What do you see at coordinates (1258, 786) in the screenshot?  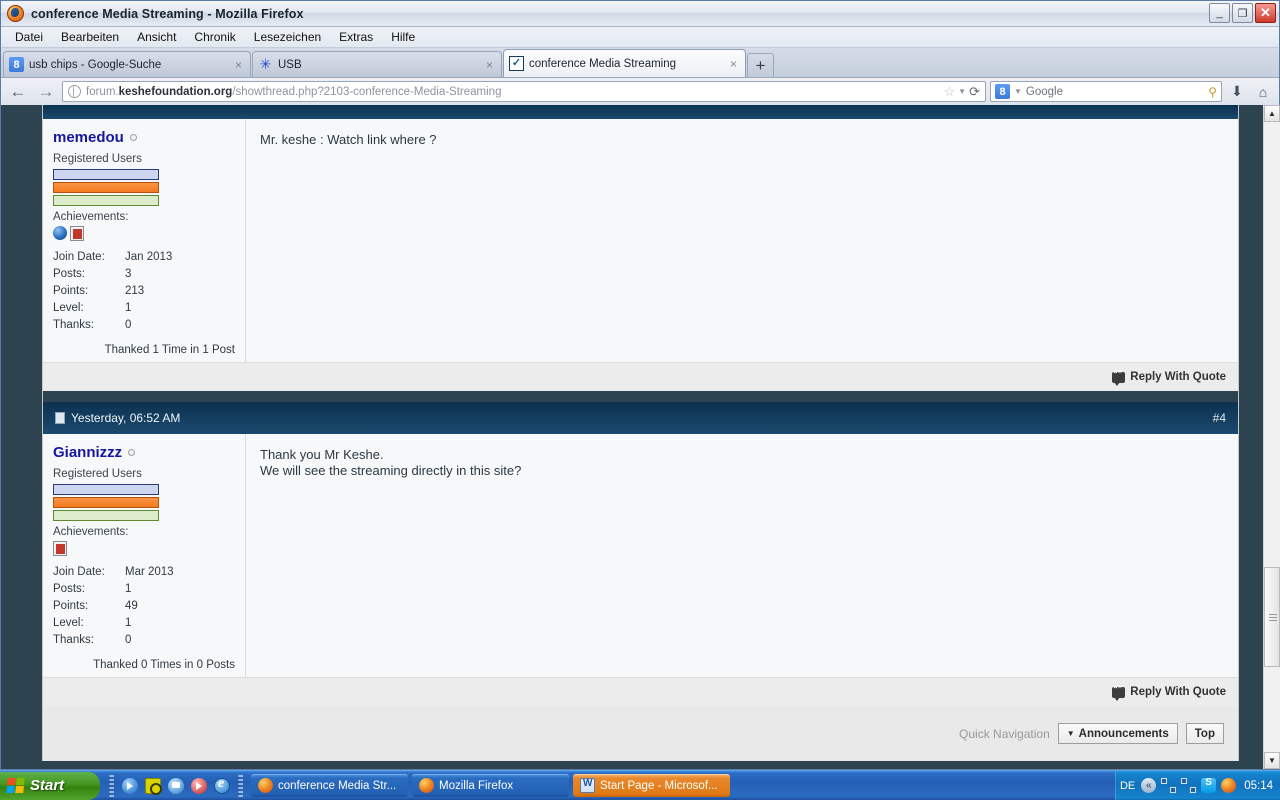 I see `clock: 05:14` at bounding box center [1258, 786].